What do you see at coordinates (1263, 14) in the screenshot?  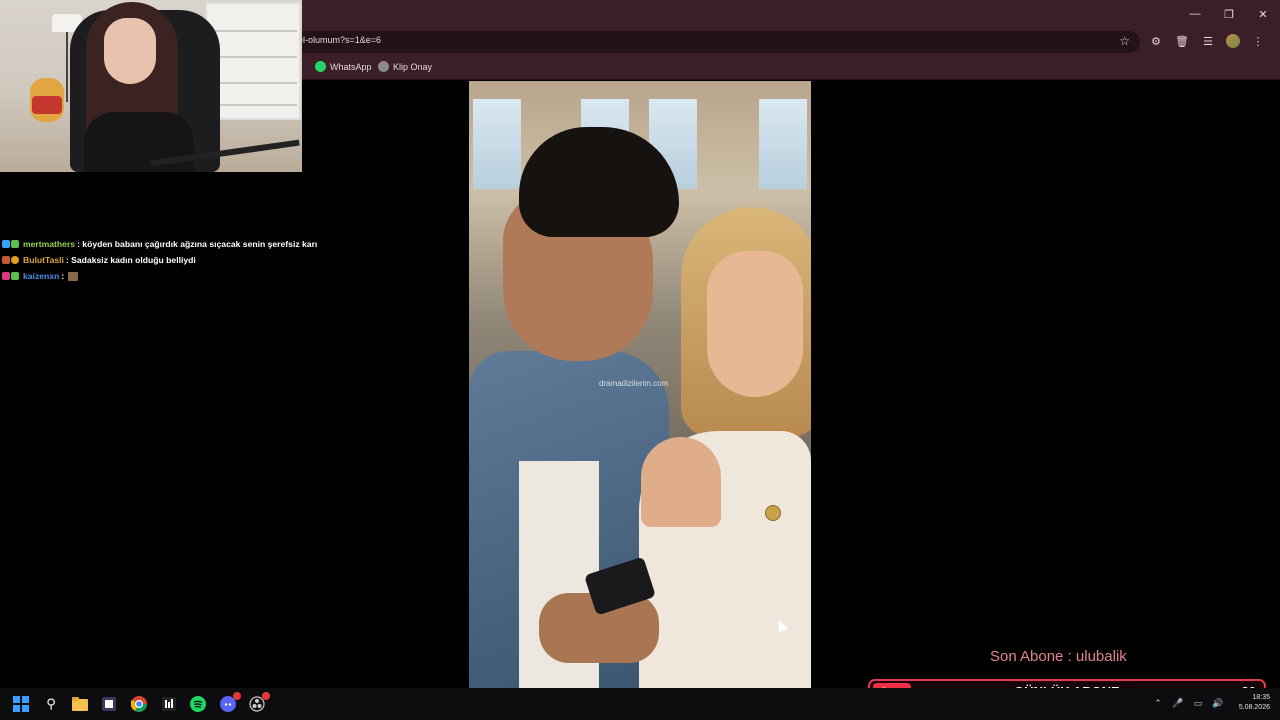 I see `close-icon: ✕` at bounding box center [1263, 14].